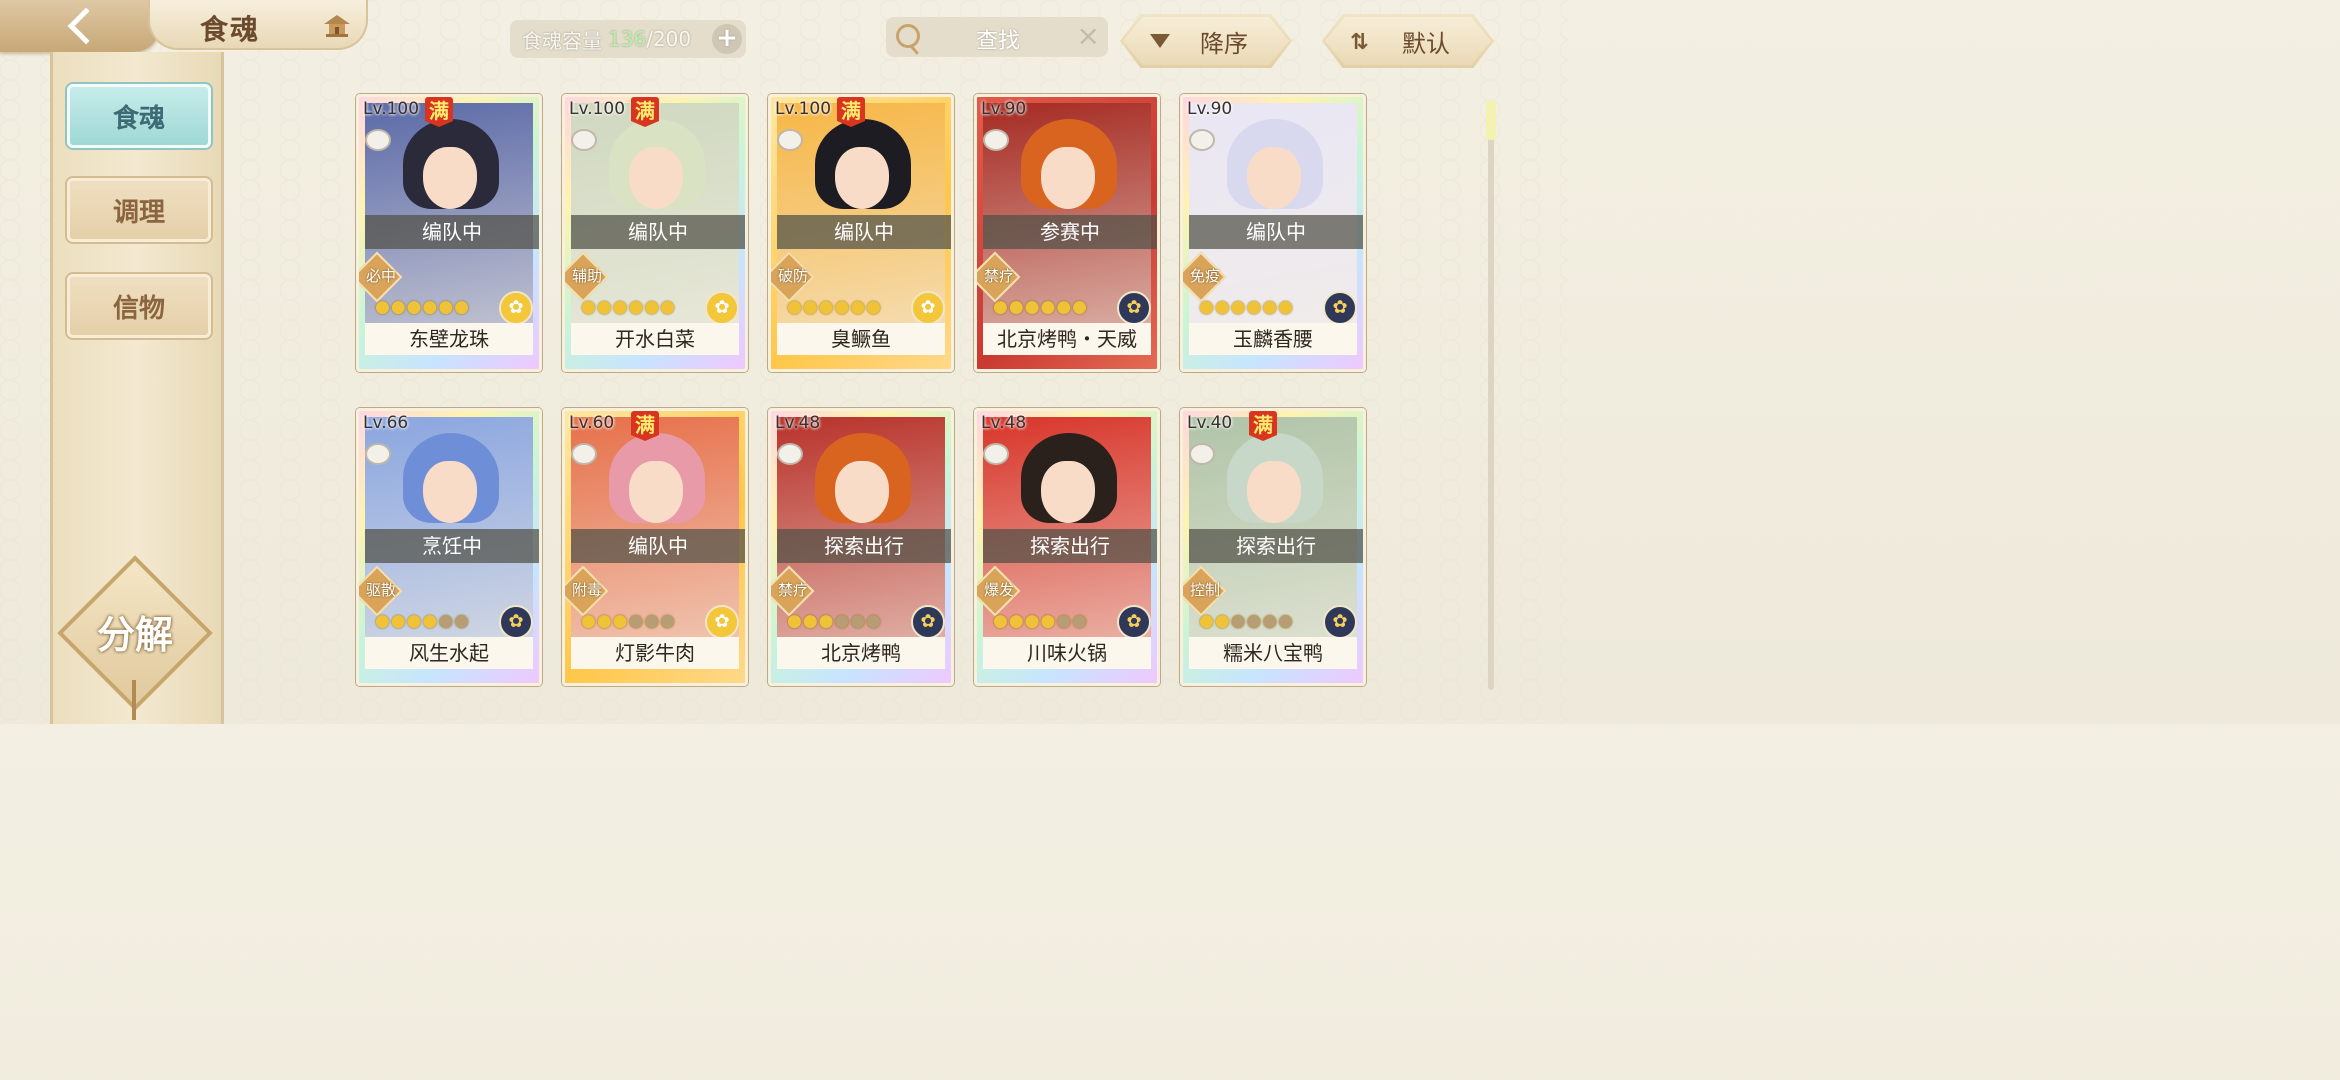 This screenshot has height=1080, width=2340. What do you see at coordinates (230, 29) in the screenshot?
I see `page-title: 食魂` at bounding box center [230, 29].